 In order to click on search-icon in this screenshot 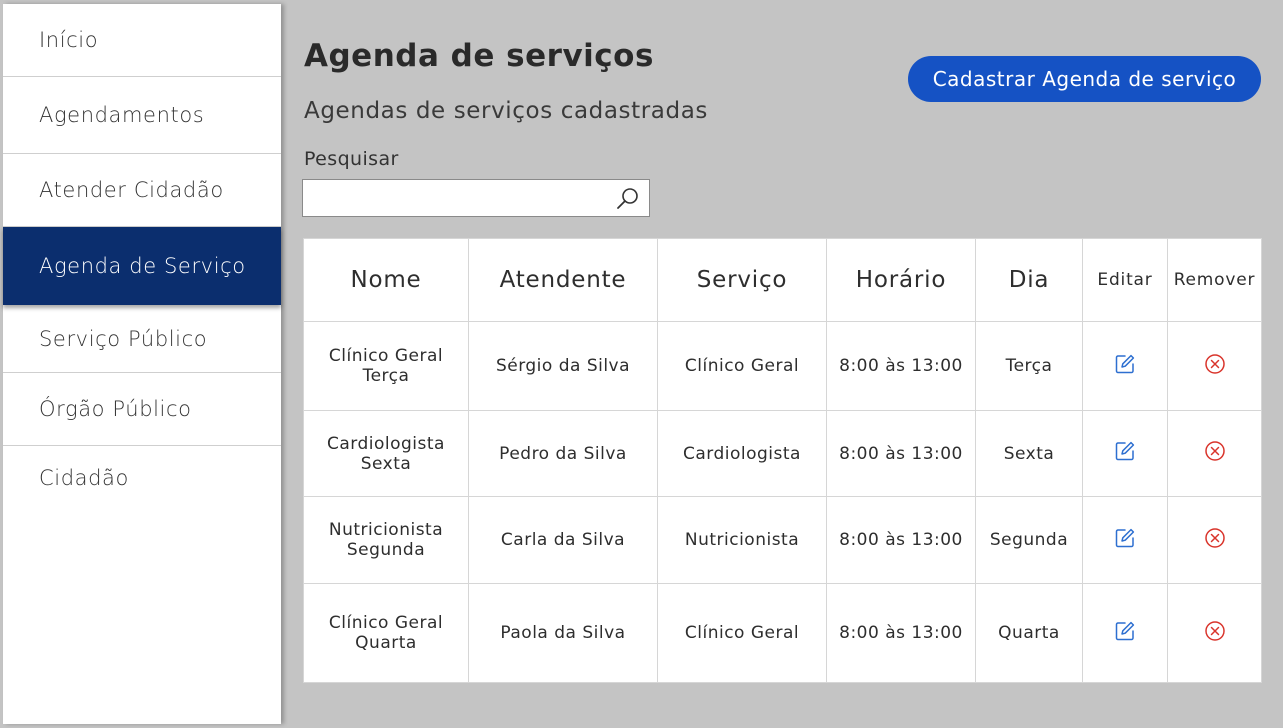, I will do `click(628, 199)`.